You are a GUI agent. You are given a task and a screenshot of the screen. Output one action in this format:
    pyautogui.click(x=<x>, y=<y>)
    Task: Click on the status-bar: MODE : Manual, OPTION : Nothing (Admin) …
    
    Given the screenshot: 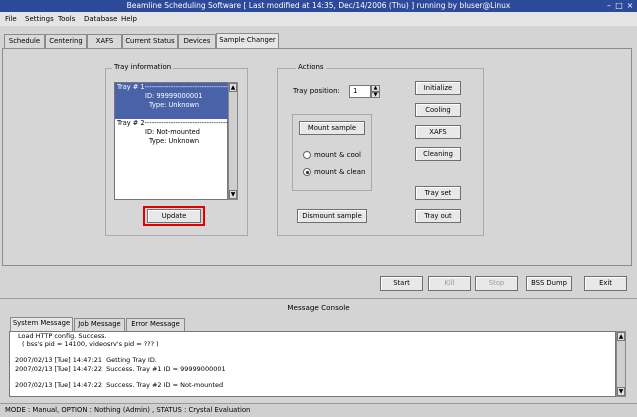 What is the action you would take?
    pyautogui.click(x=318, y=410)
    